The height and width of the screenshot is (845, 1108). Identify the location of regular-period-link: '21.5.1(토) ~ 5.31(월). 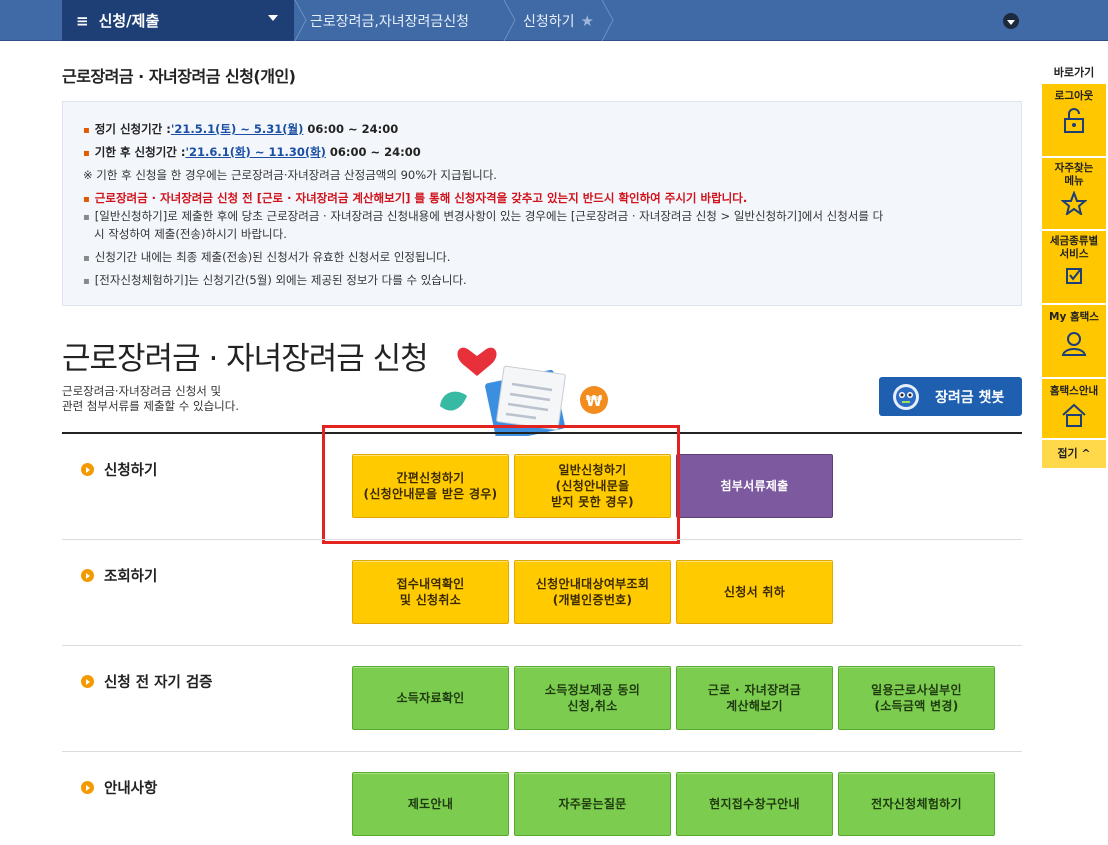
(237, 129).